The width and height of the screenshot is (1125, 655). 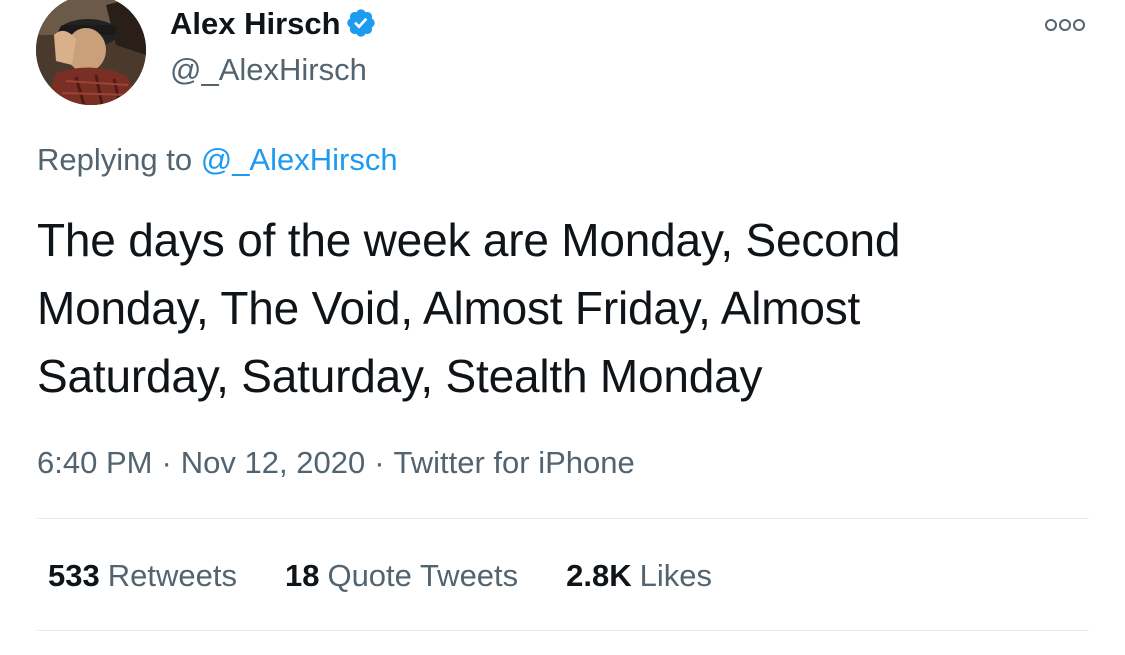 I want to click on quote-tweets-stat: 18 Quote Tweets, so click(x=401, y=576).